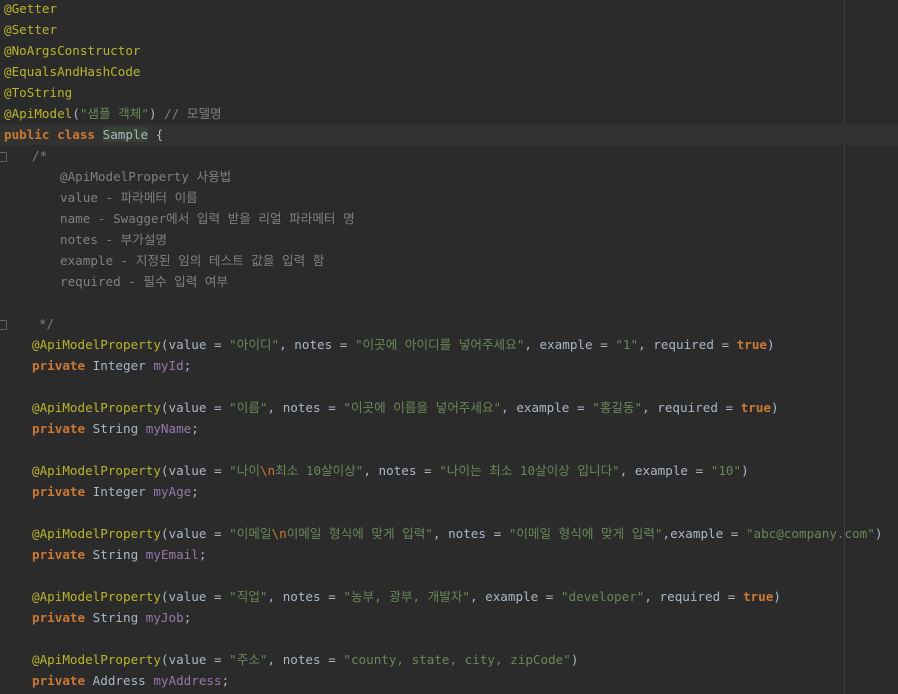  Describe the element at coordinates (451, 491) in the screenshot. I see `code-line-field-decl: private Integer myAge;` at that location.